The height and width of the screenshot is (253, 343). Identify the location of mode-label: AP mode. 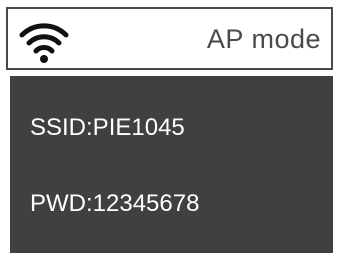
(263, 39).